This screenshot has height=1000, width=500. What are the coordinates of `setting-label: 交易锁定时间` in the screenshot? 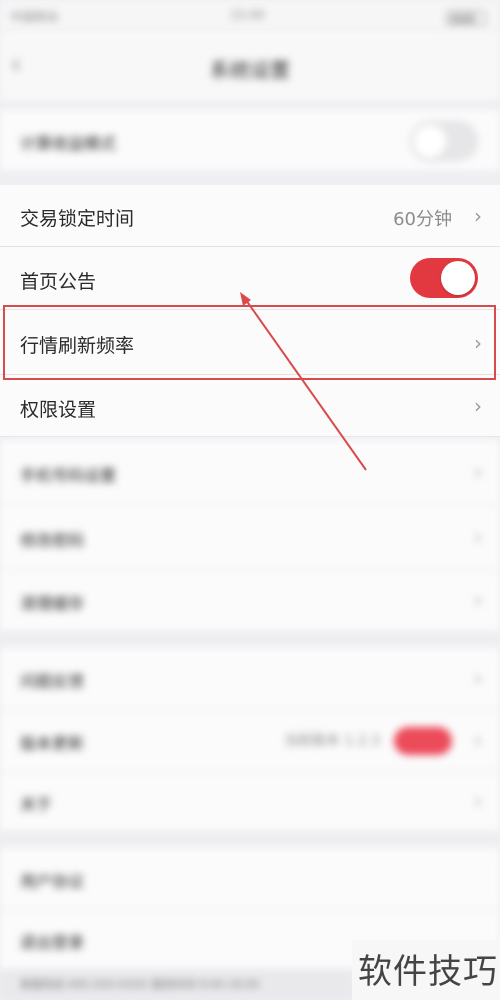 It's located at (77, 219).